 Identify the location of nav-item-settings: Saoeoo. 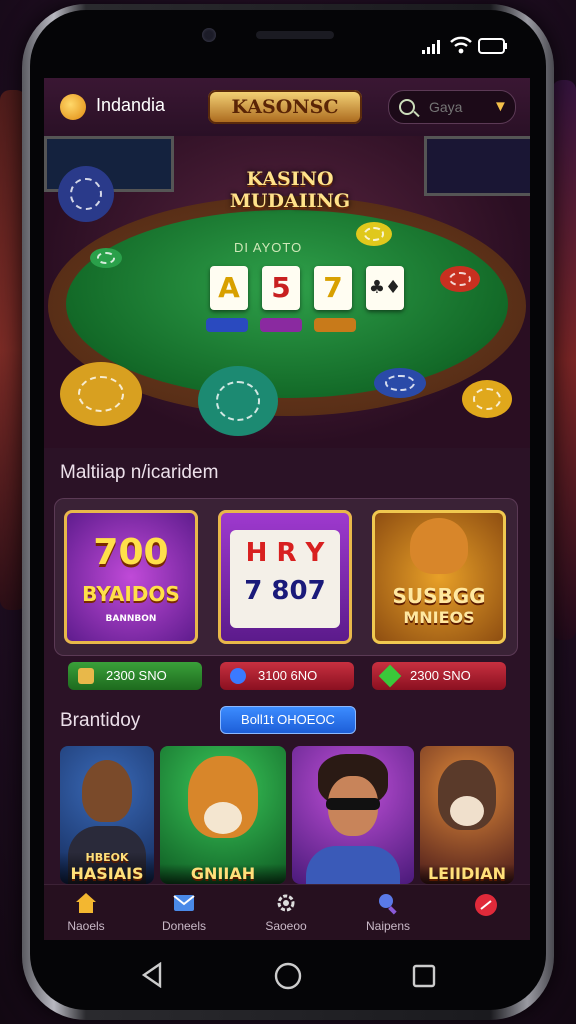
(286, 912).